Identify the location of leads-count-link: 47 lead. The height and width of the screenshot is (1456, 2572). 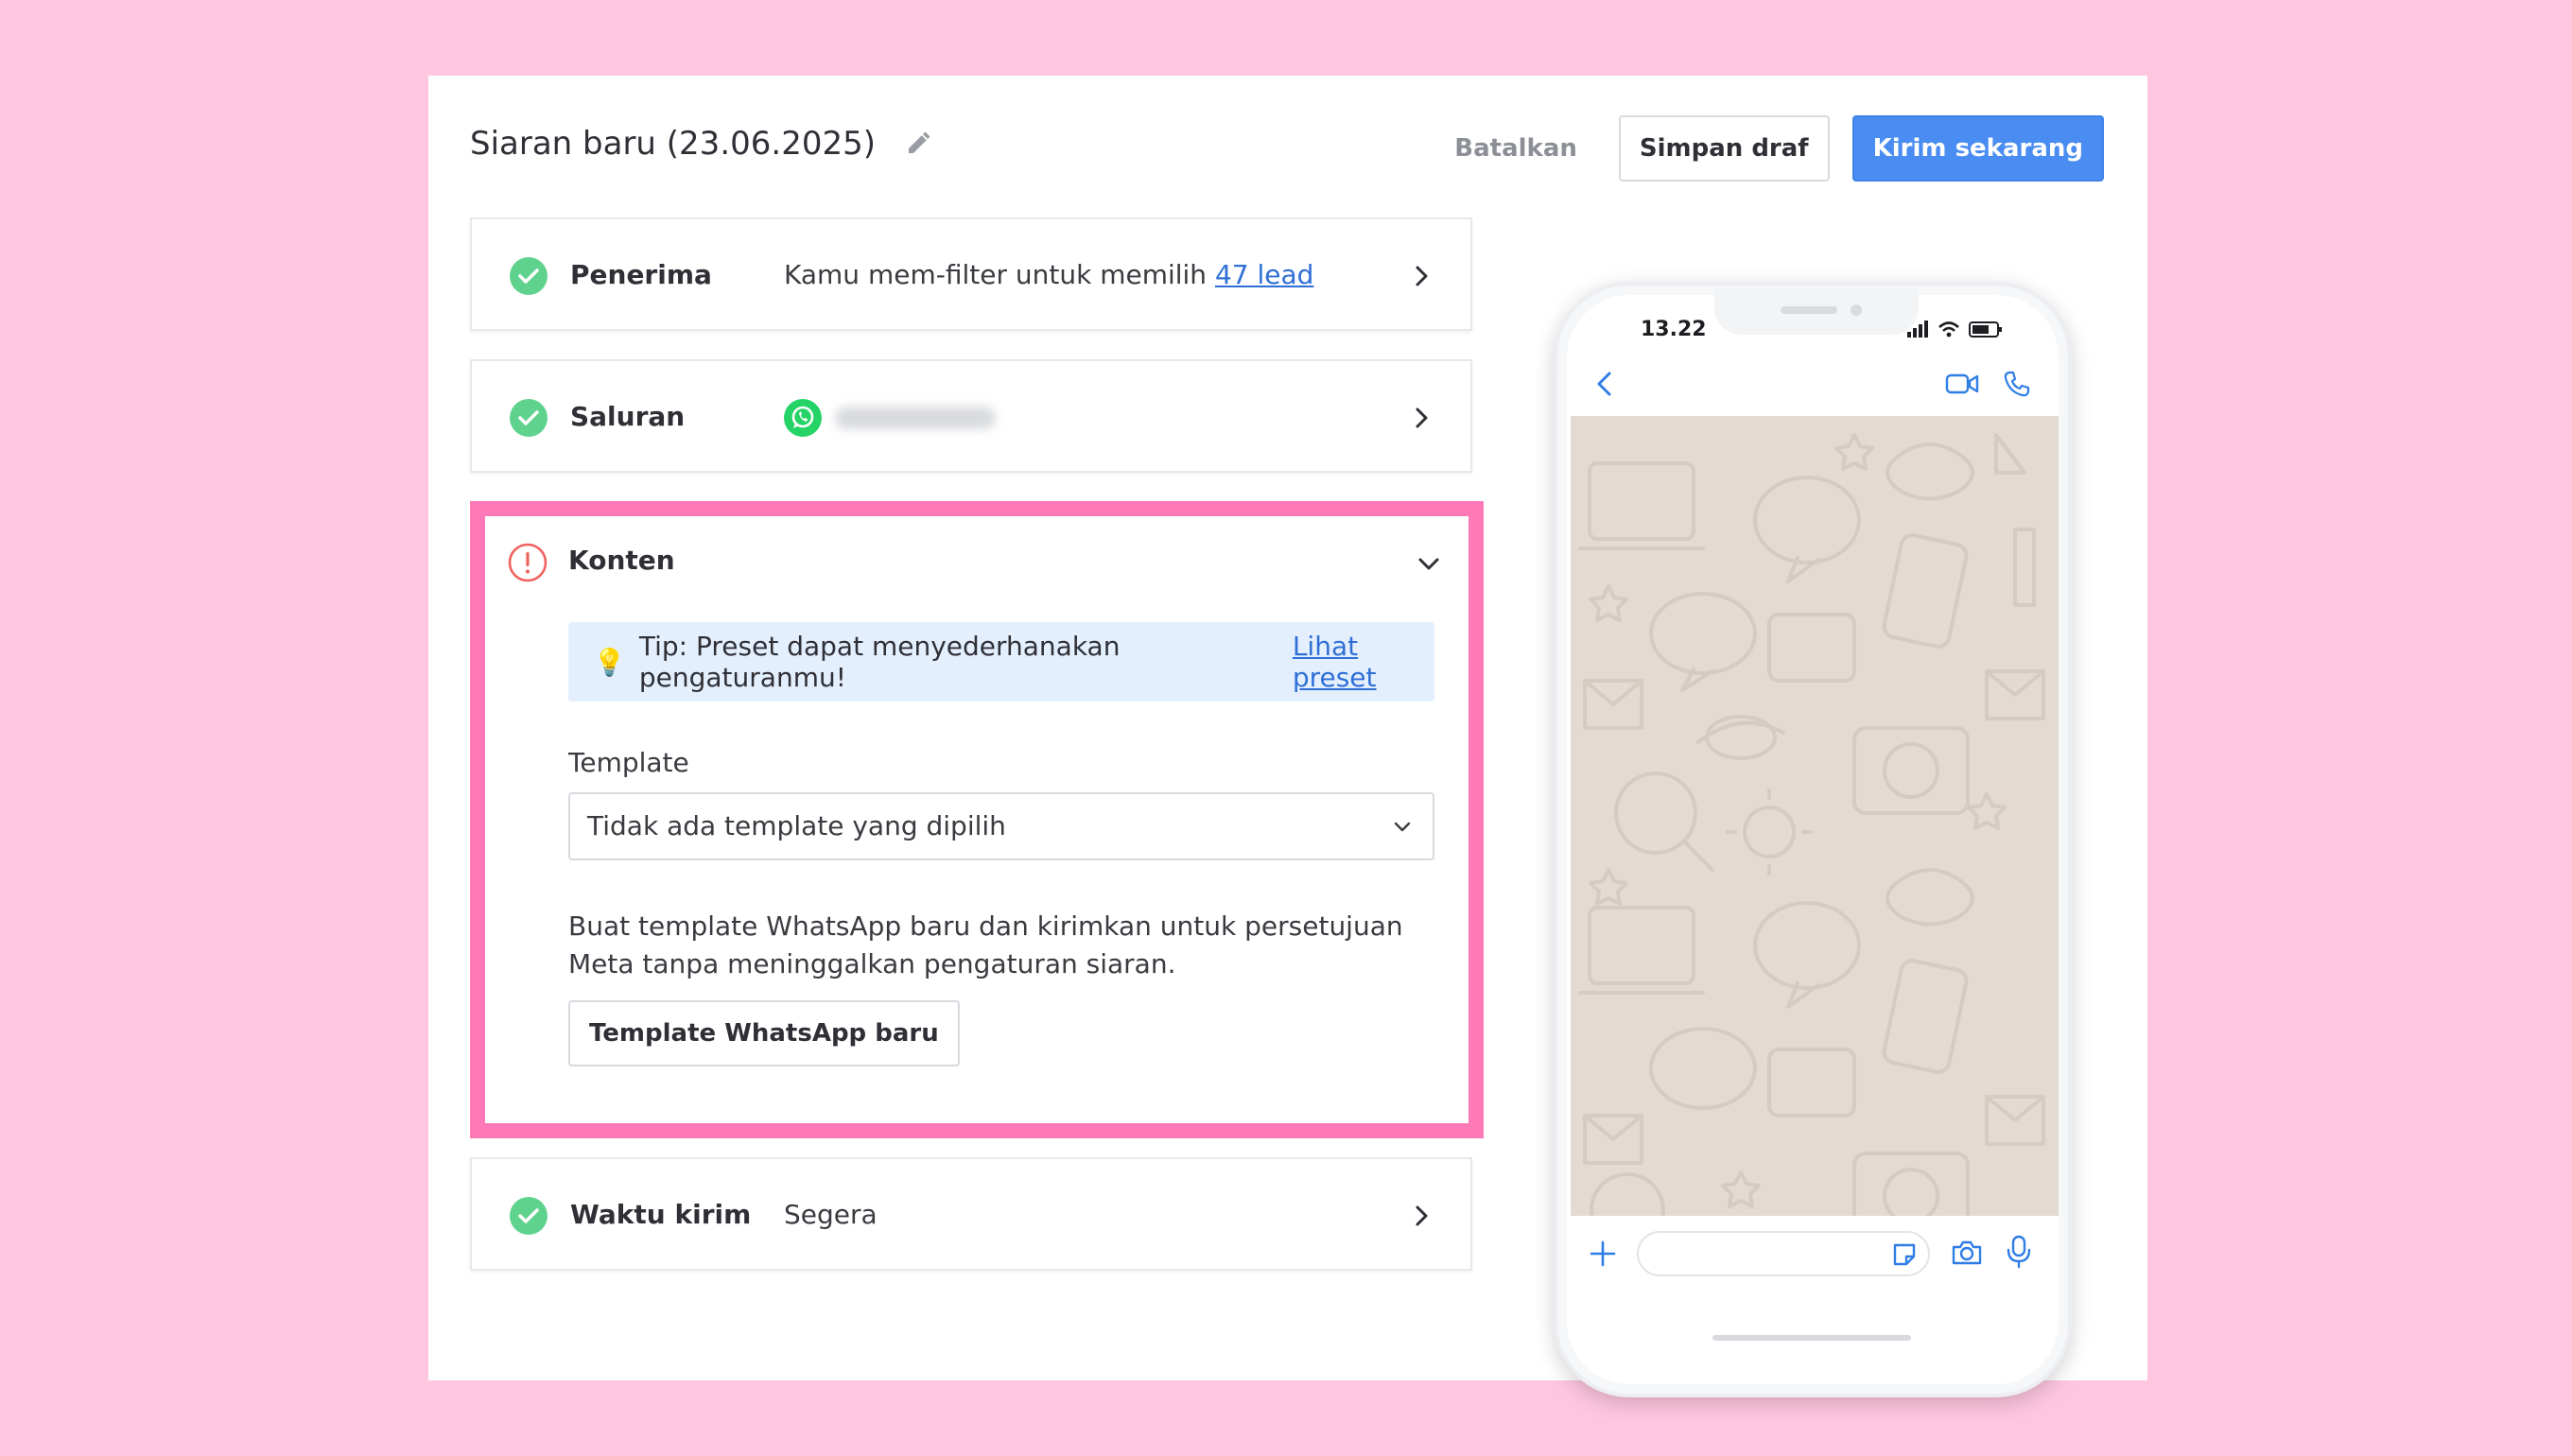
(1264, 274).